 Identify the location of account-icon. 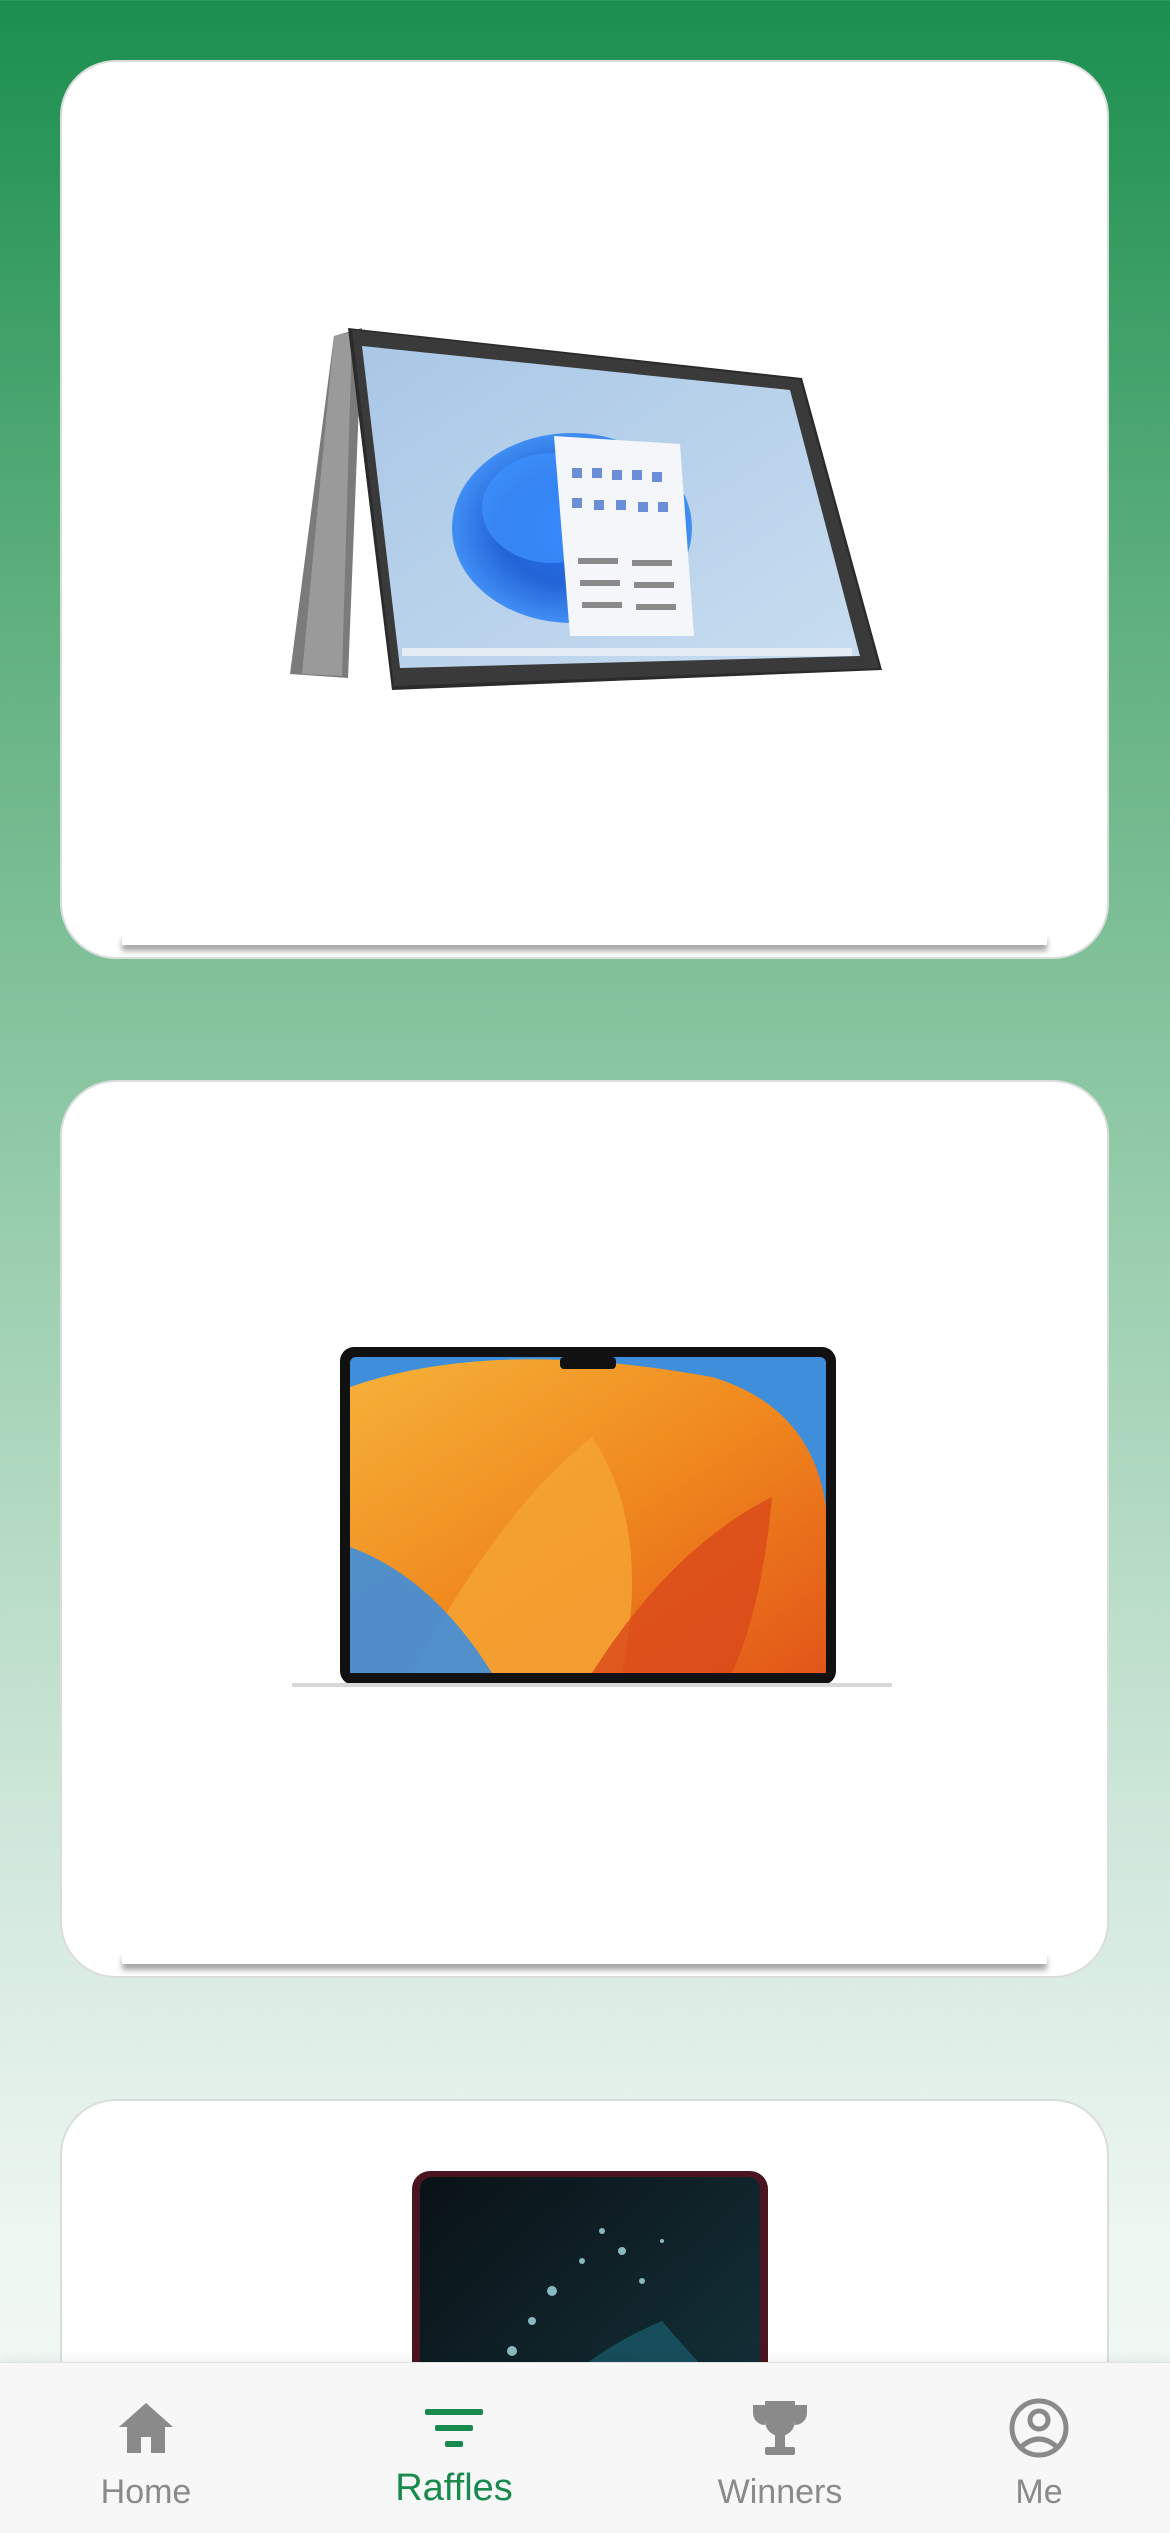
(1039, 2428).